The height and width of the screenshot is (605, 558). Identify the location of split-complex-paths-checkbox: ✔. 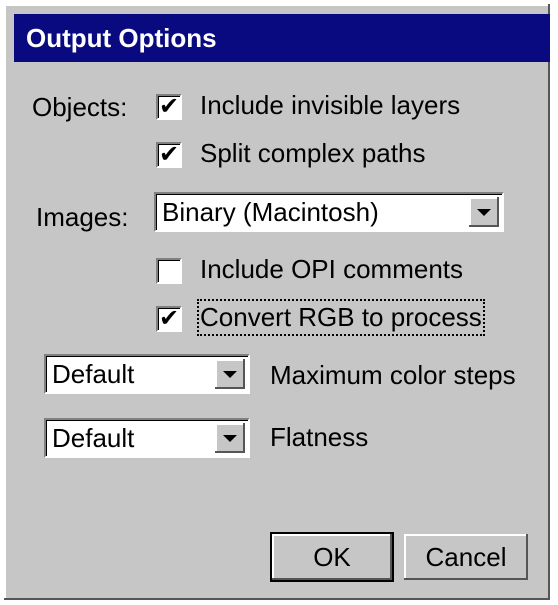
(169, 155).